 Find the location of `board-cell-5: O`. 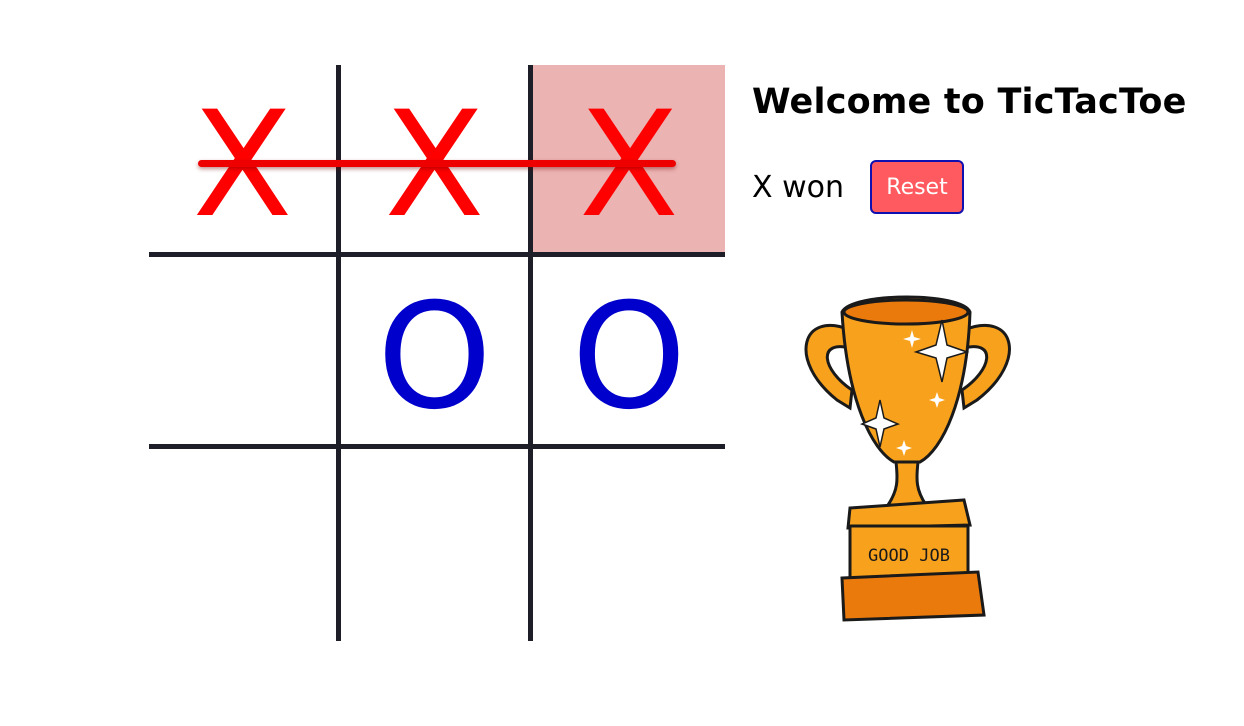

board-cell-5: O is located at coordinates (437, 353).